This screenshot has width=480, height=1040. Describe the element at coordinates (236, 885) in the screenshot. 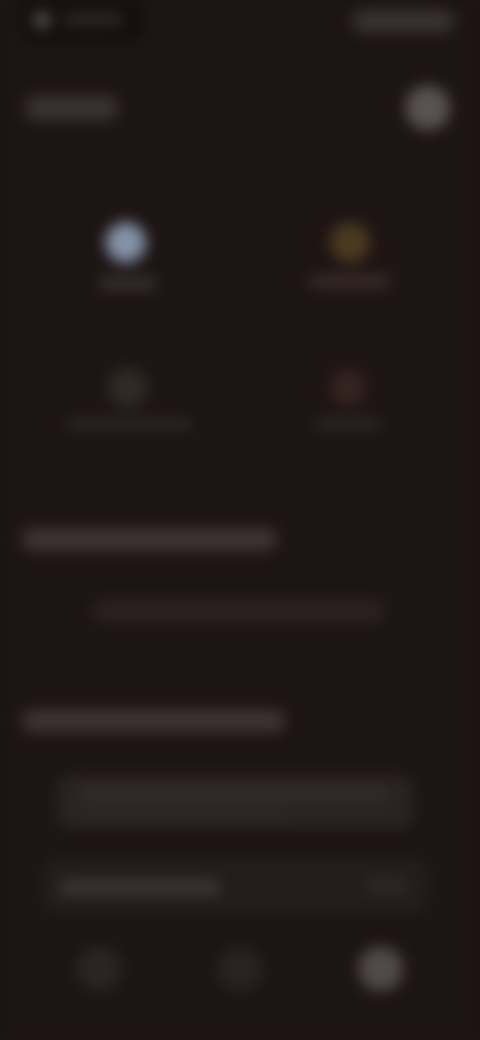

I see `bottom-banner` at that location.